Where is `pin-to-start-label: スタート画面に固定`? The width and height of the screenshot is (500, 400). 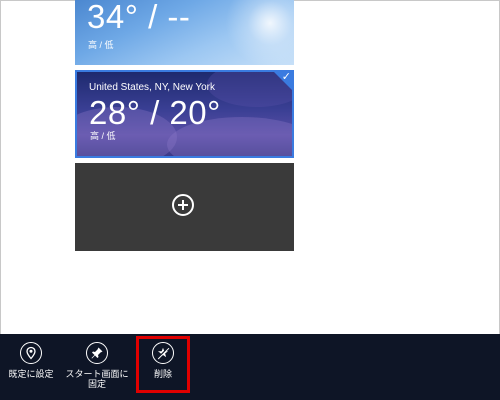 pin-to-start-label: スタート画面に固定 is located at coordinates (97, 379).